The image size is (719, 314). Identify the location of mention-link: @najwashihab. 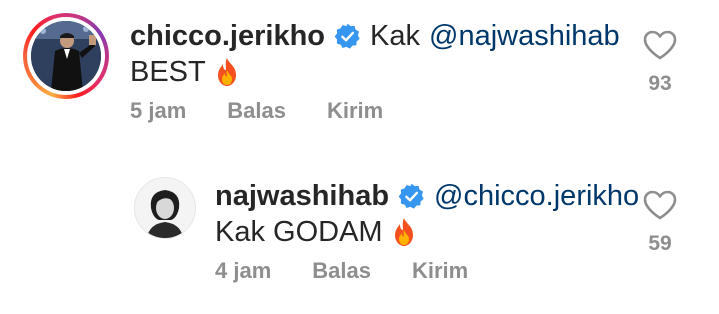
(524, 36).